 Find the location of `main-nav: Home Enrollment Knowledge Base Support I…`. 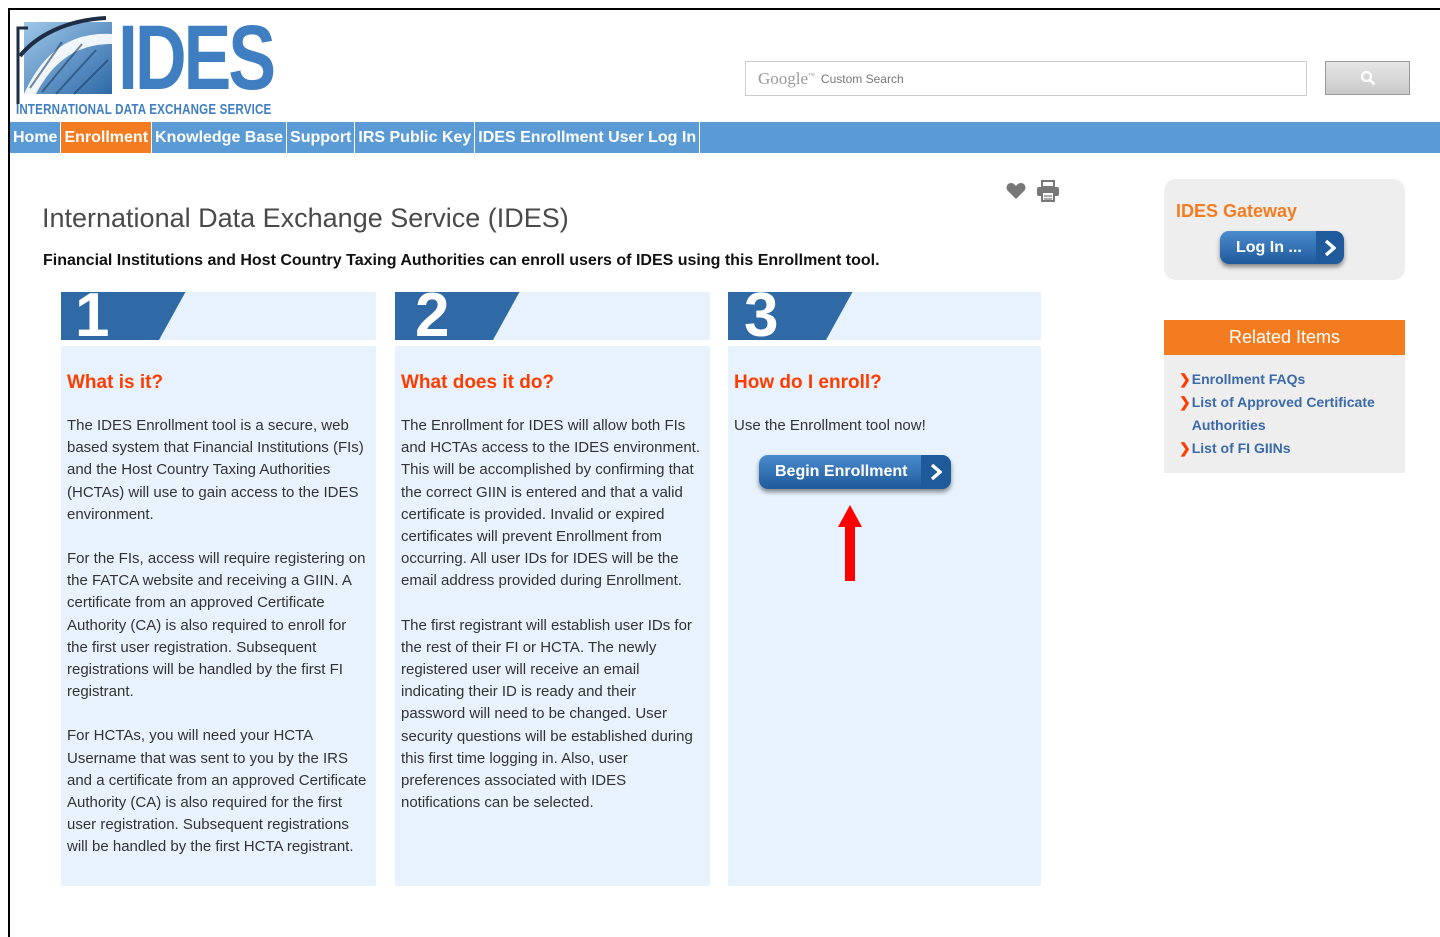

main-nav: Home Enrollment Knowledge Base Support I… is located at coordinates (725, 137).